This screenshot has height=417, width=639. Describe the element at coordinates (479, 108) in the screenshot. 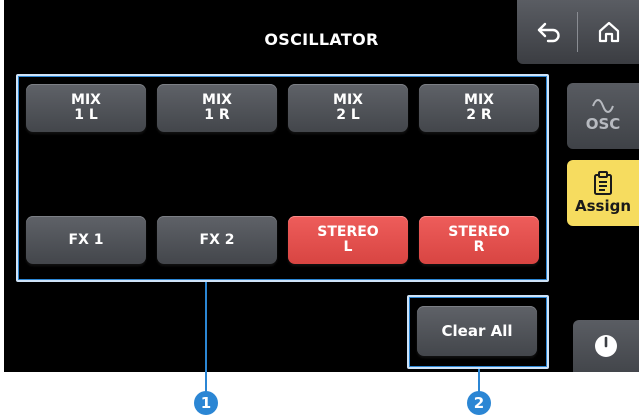

I see `assign-mix-2r-button: MIX 2 R` at that location.